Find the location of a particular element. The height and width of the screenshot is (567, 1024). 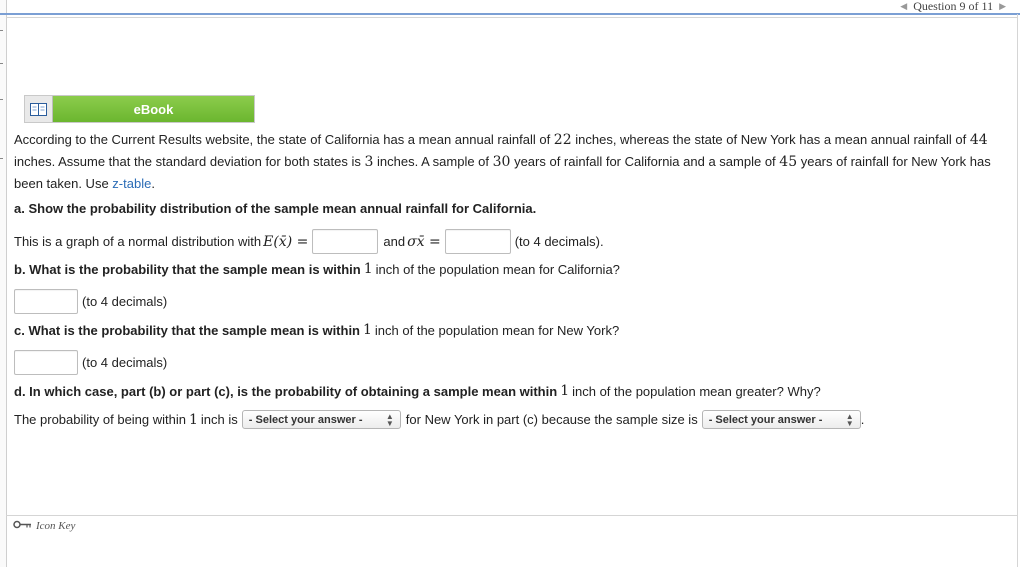

z-table-link: z-table is located at coordinates (131, 183).